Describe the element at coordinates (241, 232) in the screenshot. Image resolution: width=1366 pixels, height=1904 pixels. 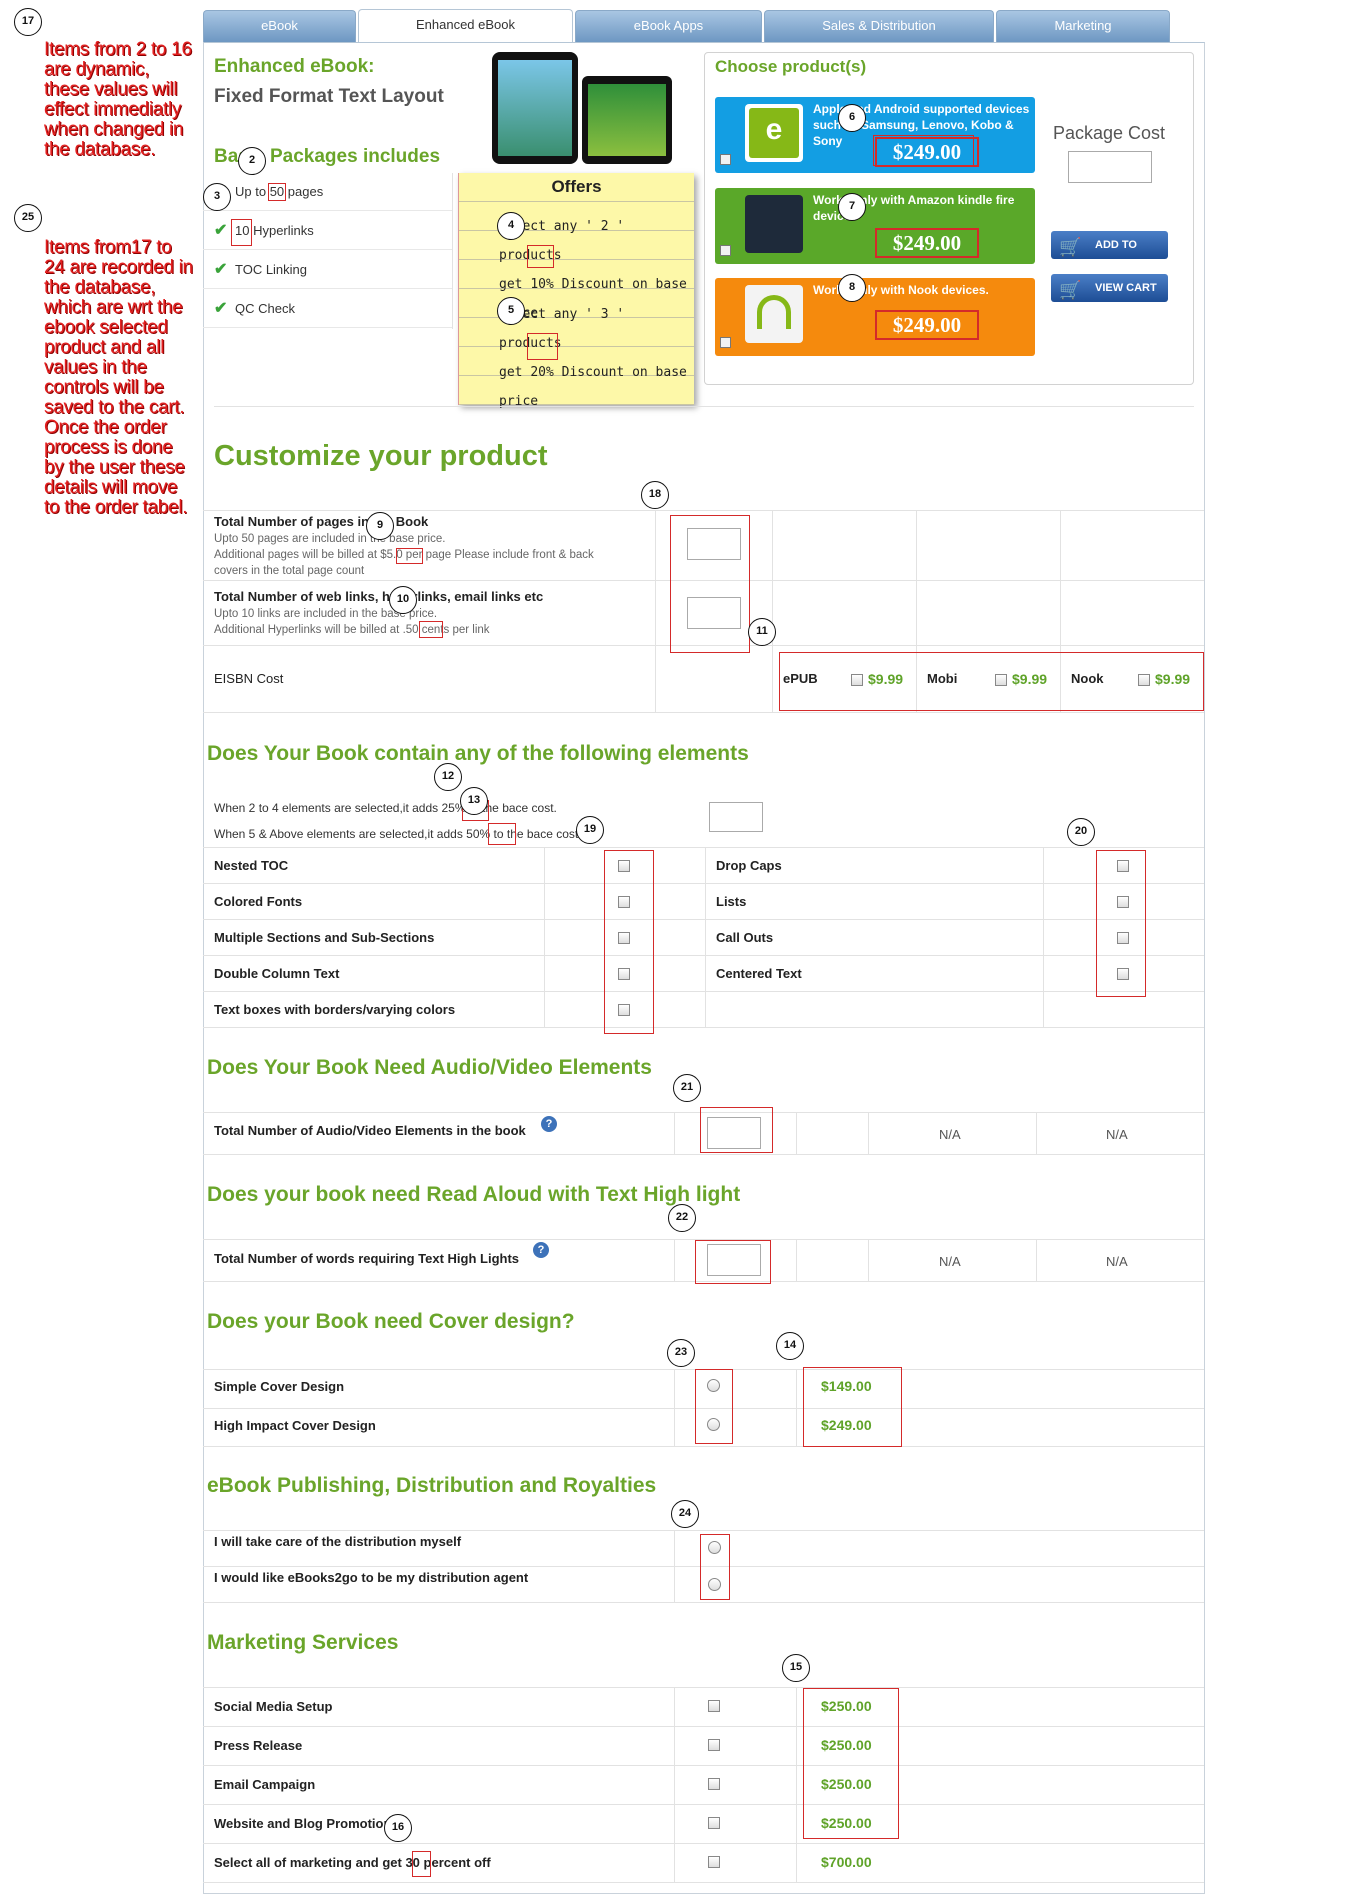
I see `highlight-links-value` at that location.